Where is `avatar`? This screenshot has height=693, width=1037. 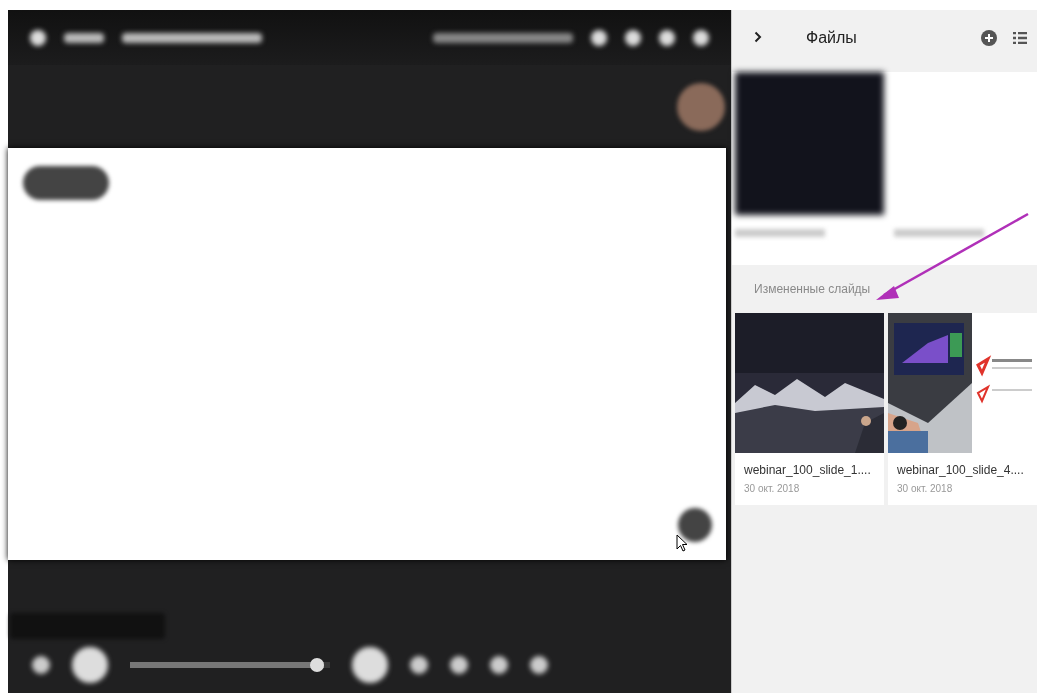
avatar is located at coordinates (701, 106).